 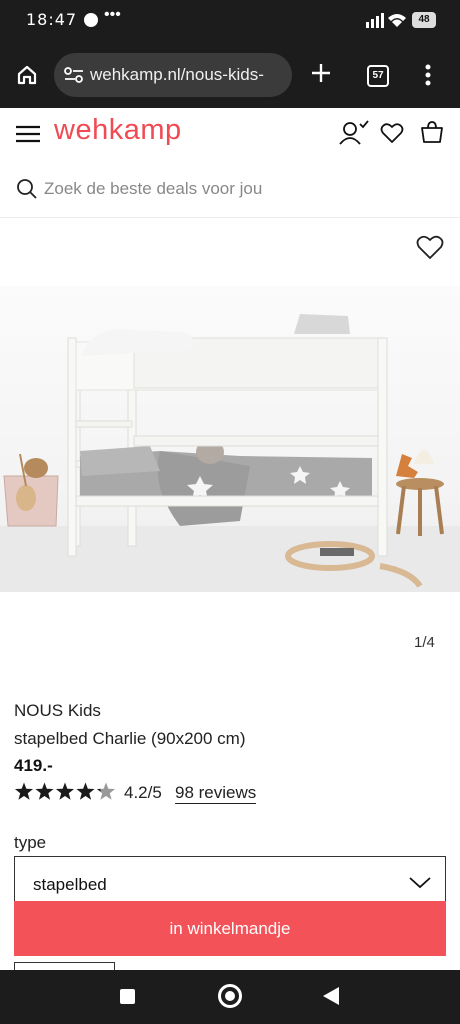 I want to click on type-select-value: stapelbed, so click(x=70, y=884).